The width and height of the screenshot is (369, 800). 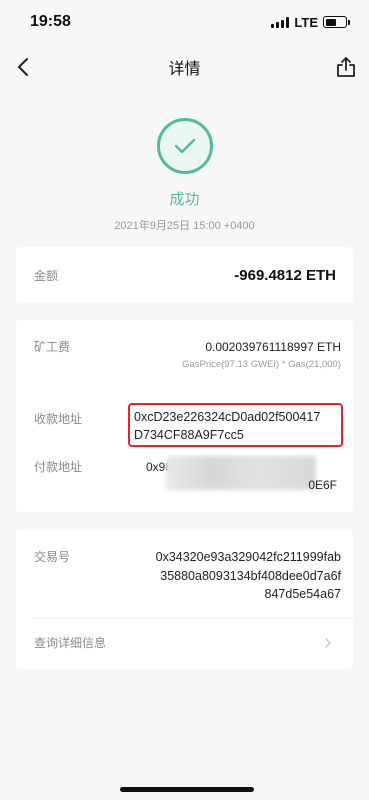 I want to click on network-type: LTE, so click(x=306, y=22).